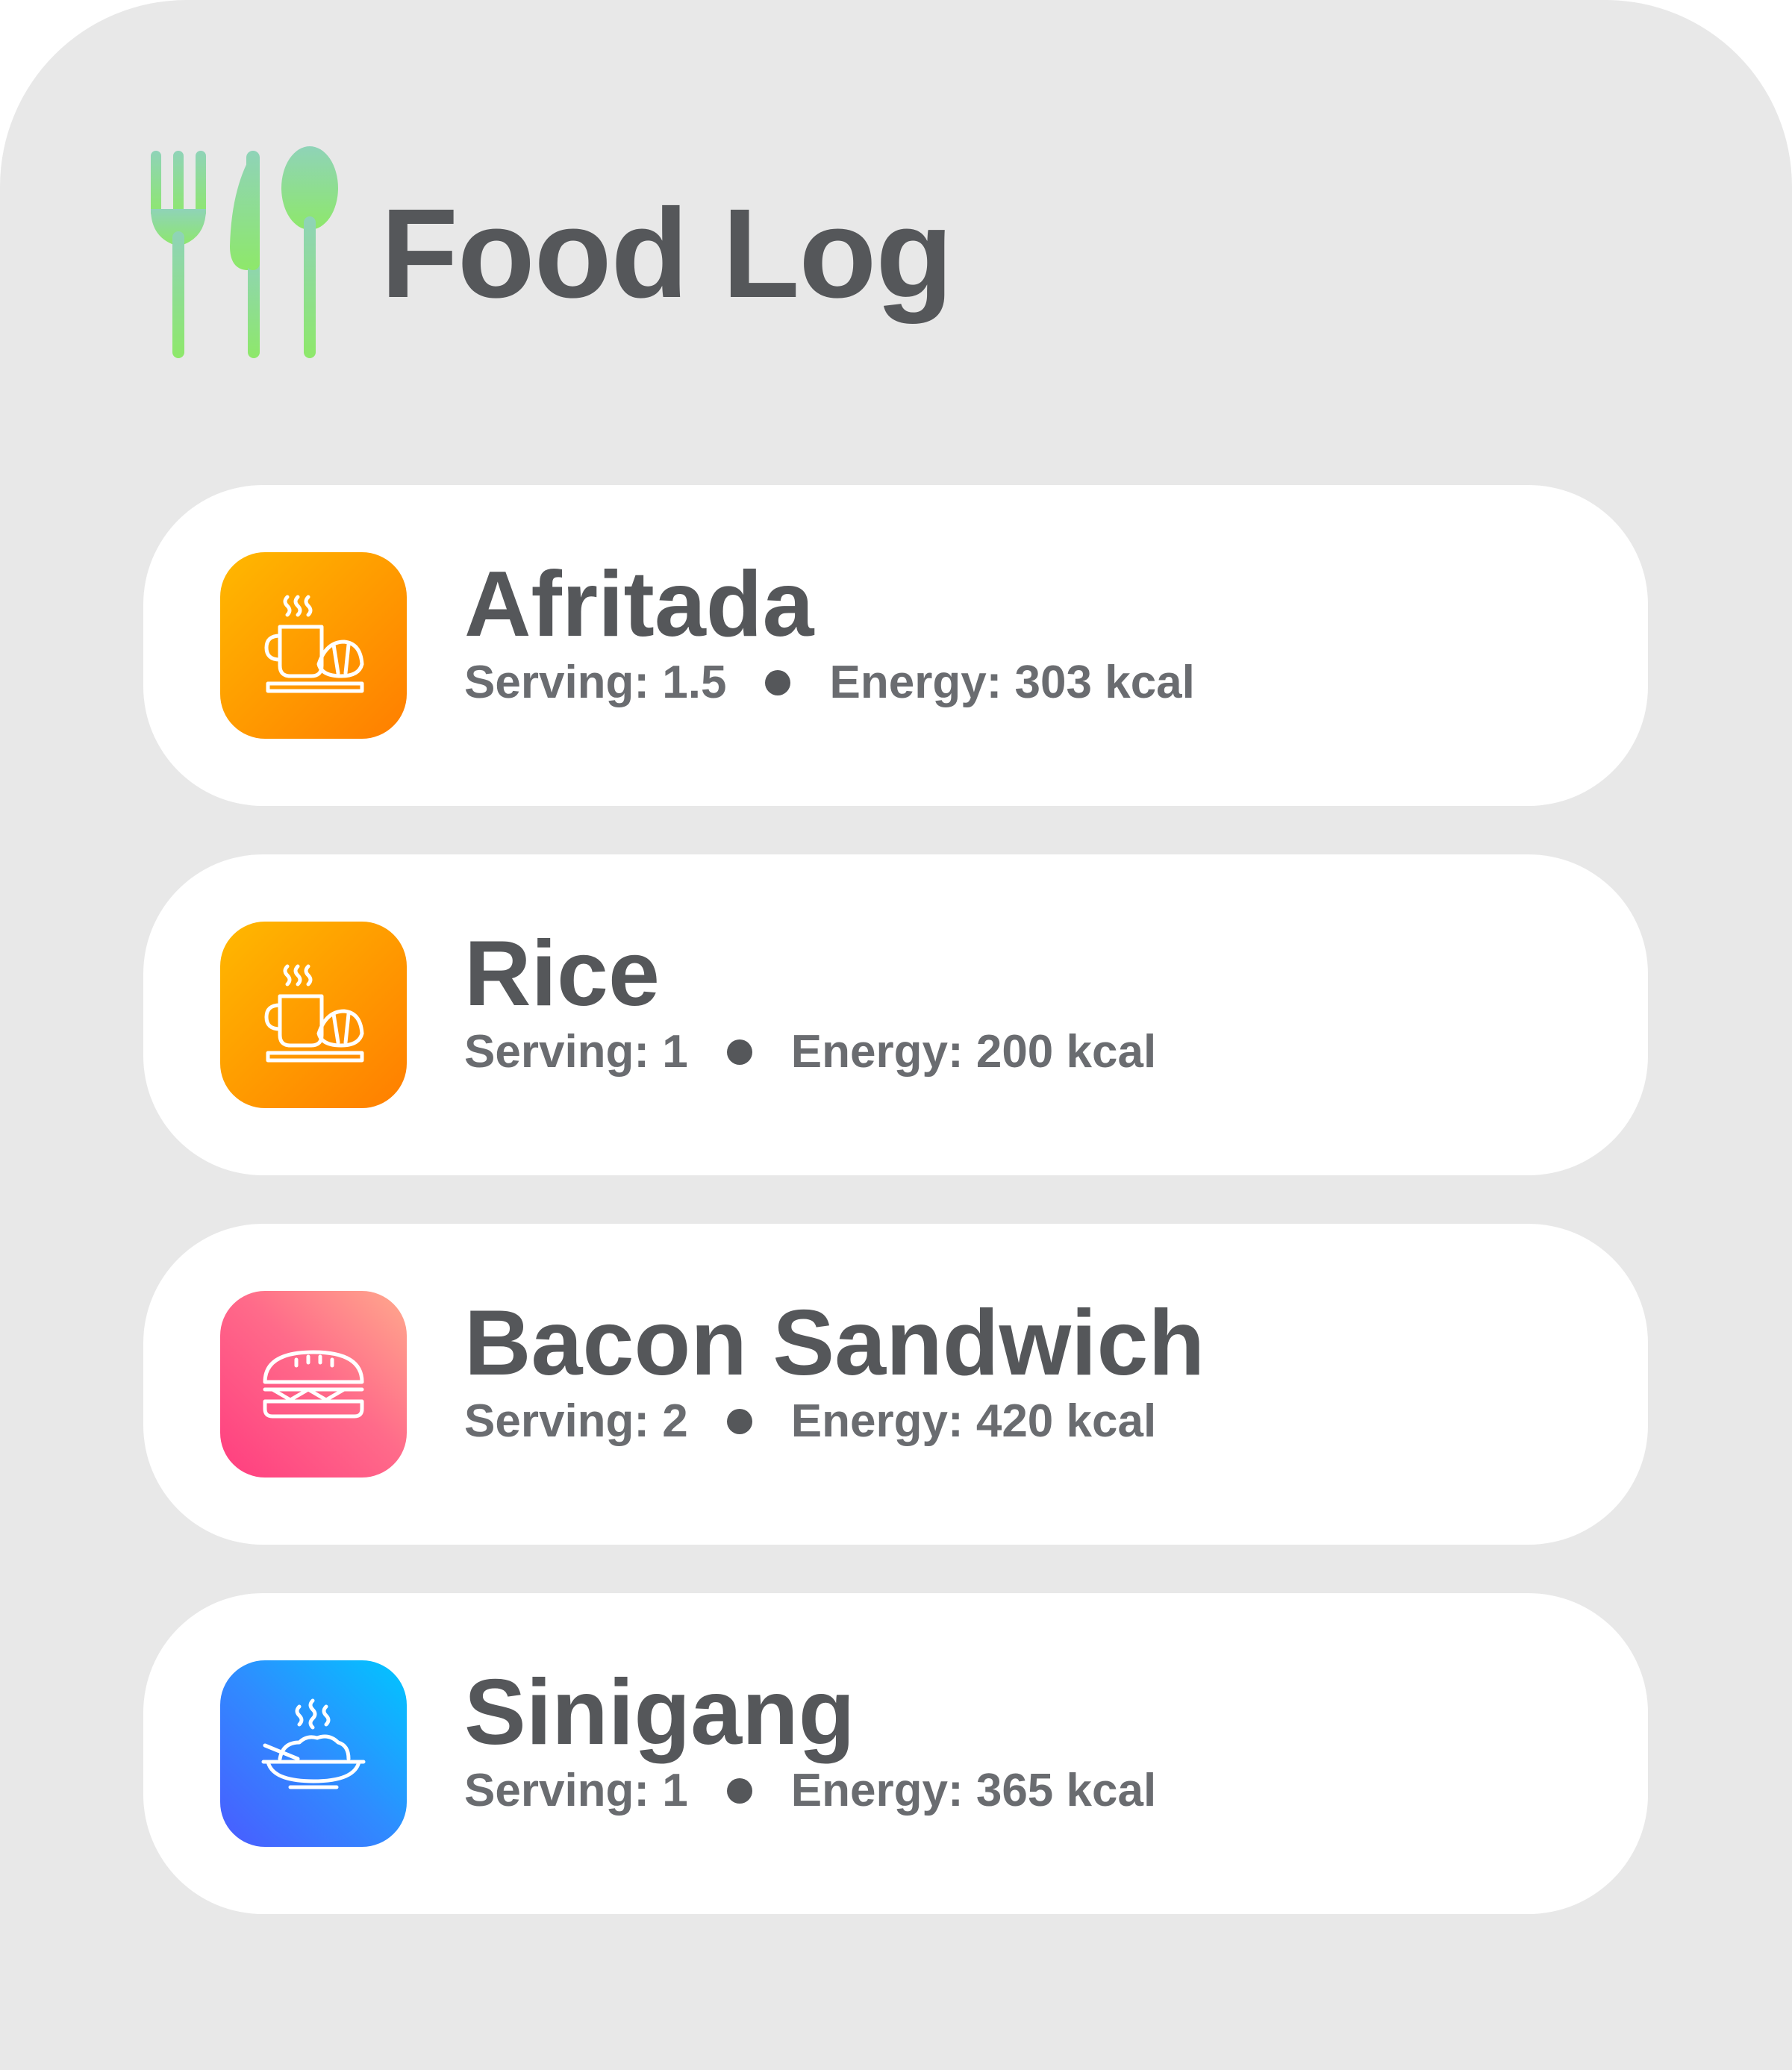  I want to click on serving-value: Serving: 1.5, so click(595, 682).